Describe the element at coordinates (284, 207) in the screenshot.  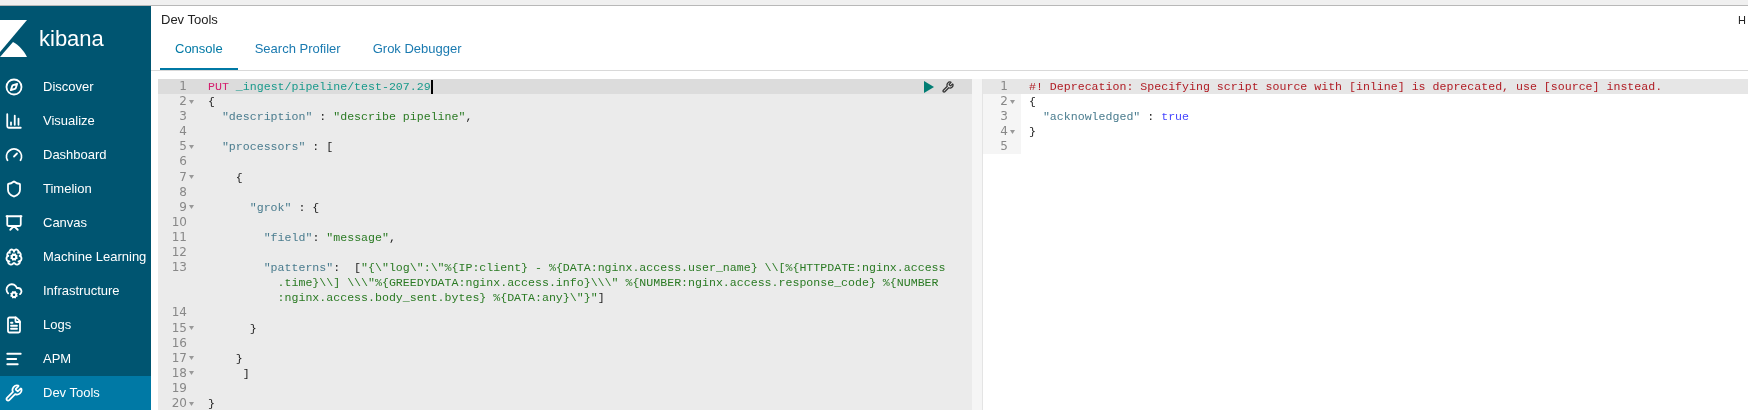
I see `code-line: "grok" : {` at that location.